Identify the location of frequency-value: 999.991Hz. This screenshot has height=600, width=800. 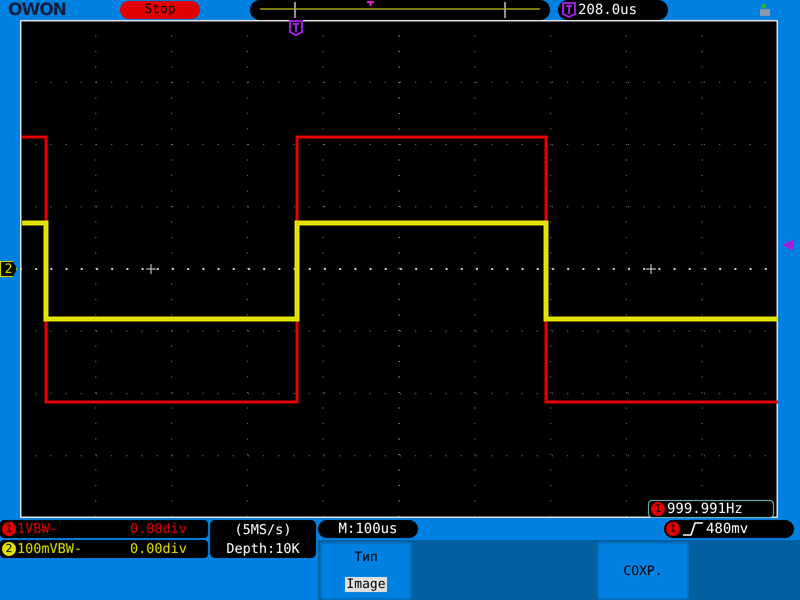
(705, 509).